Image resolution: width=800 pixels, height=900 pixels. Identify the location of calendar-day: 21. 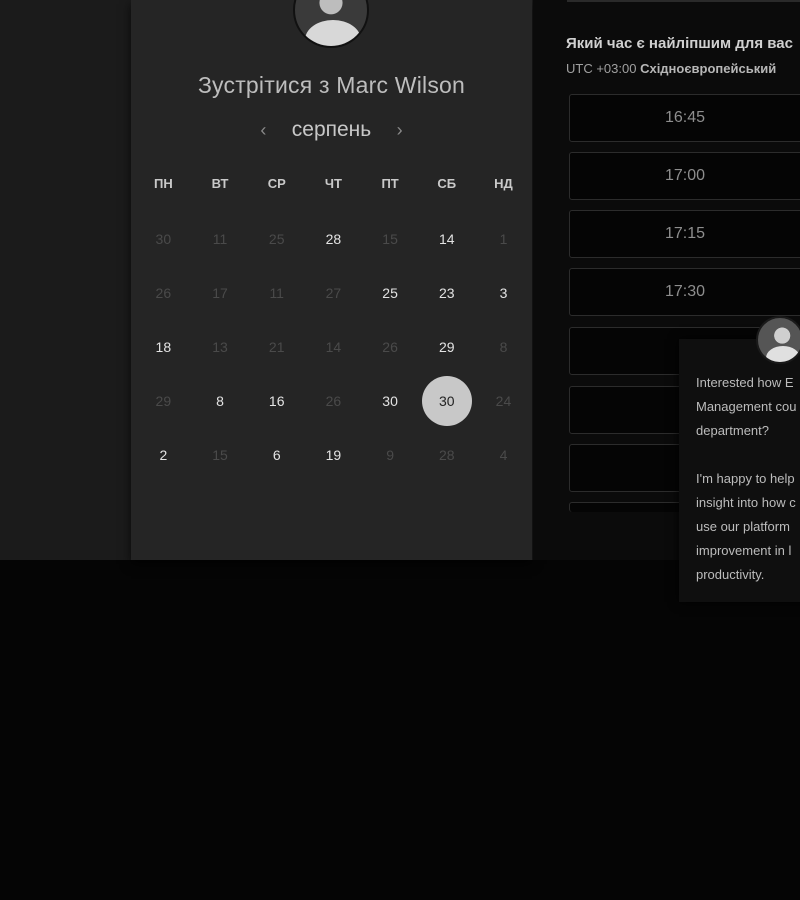
(276, 347).